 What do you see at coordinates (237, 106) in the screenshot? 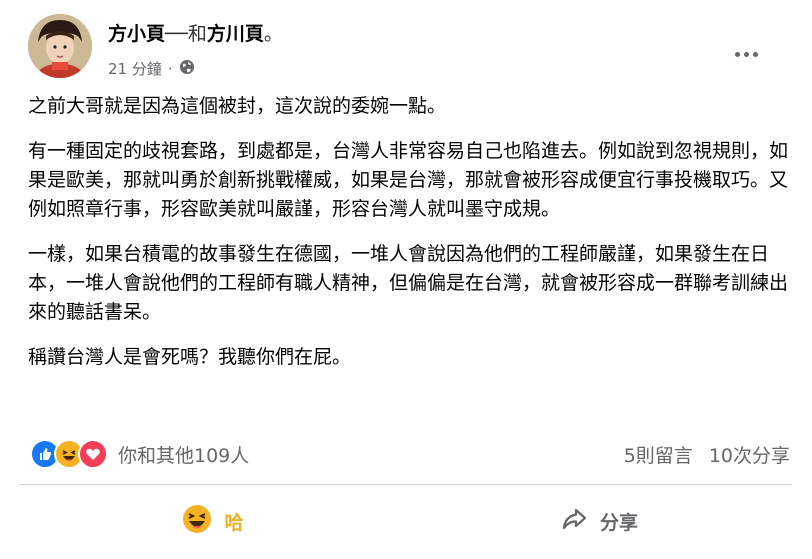
I see `post-paragraph: 之前大哥就是因為這個被封，這次說的委婉一點。` at bounding box center [237, 106].